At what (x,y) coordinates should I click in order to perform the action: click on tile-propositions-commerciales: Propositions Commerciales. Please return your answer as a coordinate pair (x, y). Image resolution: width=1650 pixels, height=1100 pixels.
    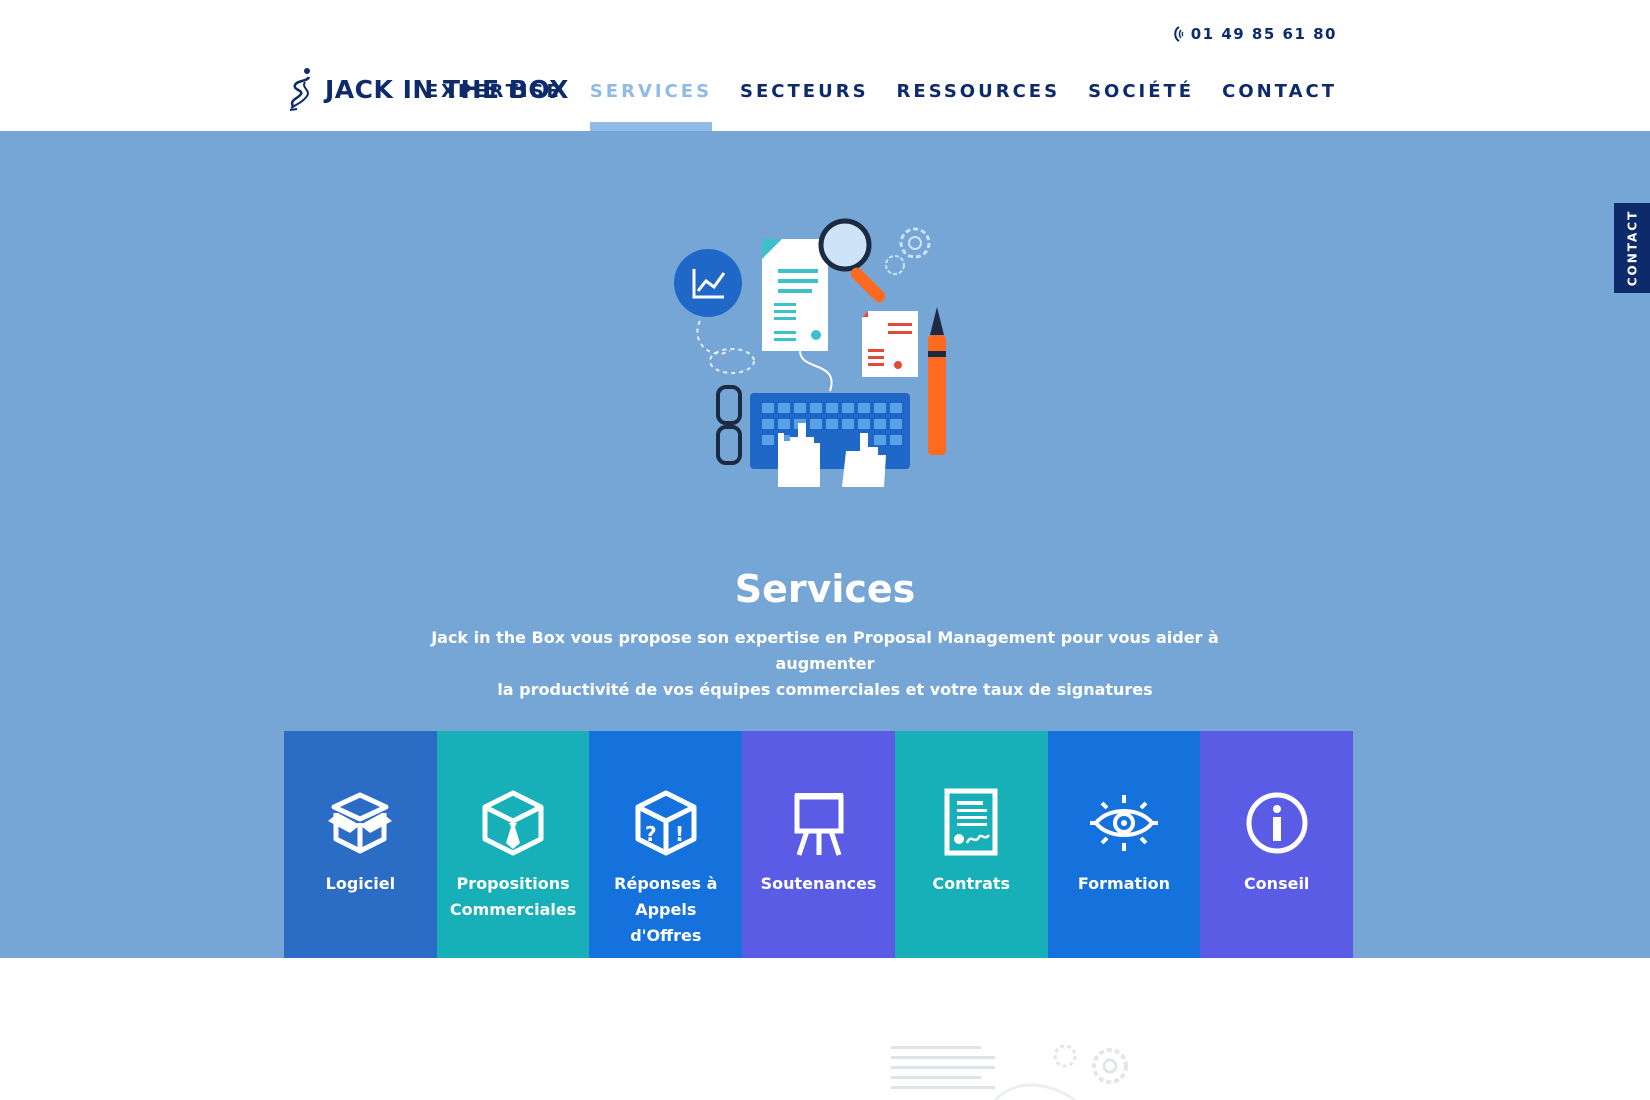
    Looking at the image, I should click on (513, 844).